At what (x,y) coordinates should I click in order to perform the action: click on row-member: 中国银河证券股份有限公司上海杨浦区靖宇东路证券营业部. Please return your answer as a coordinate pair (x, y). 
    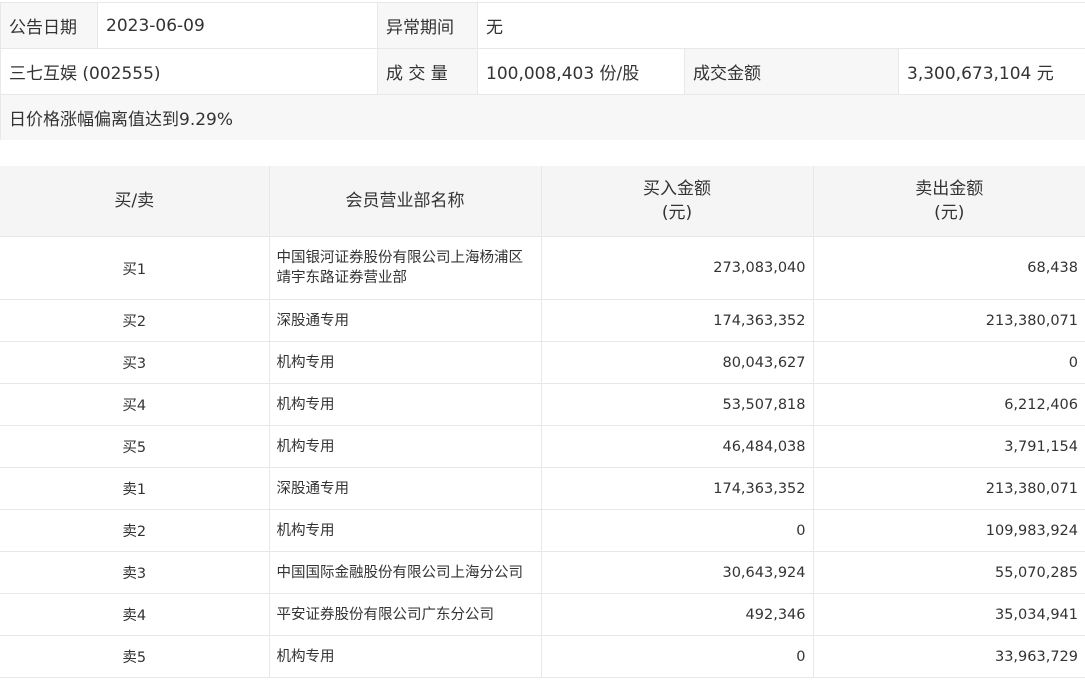
    Looking at the image, I should click on (405, 268).